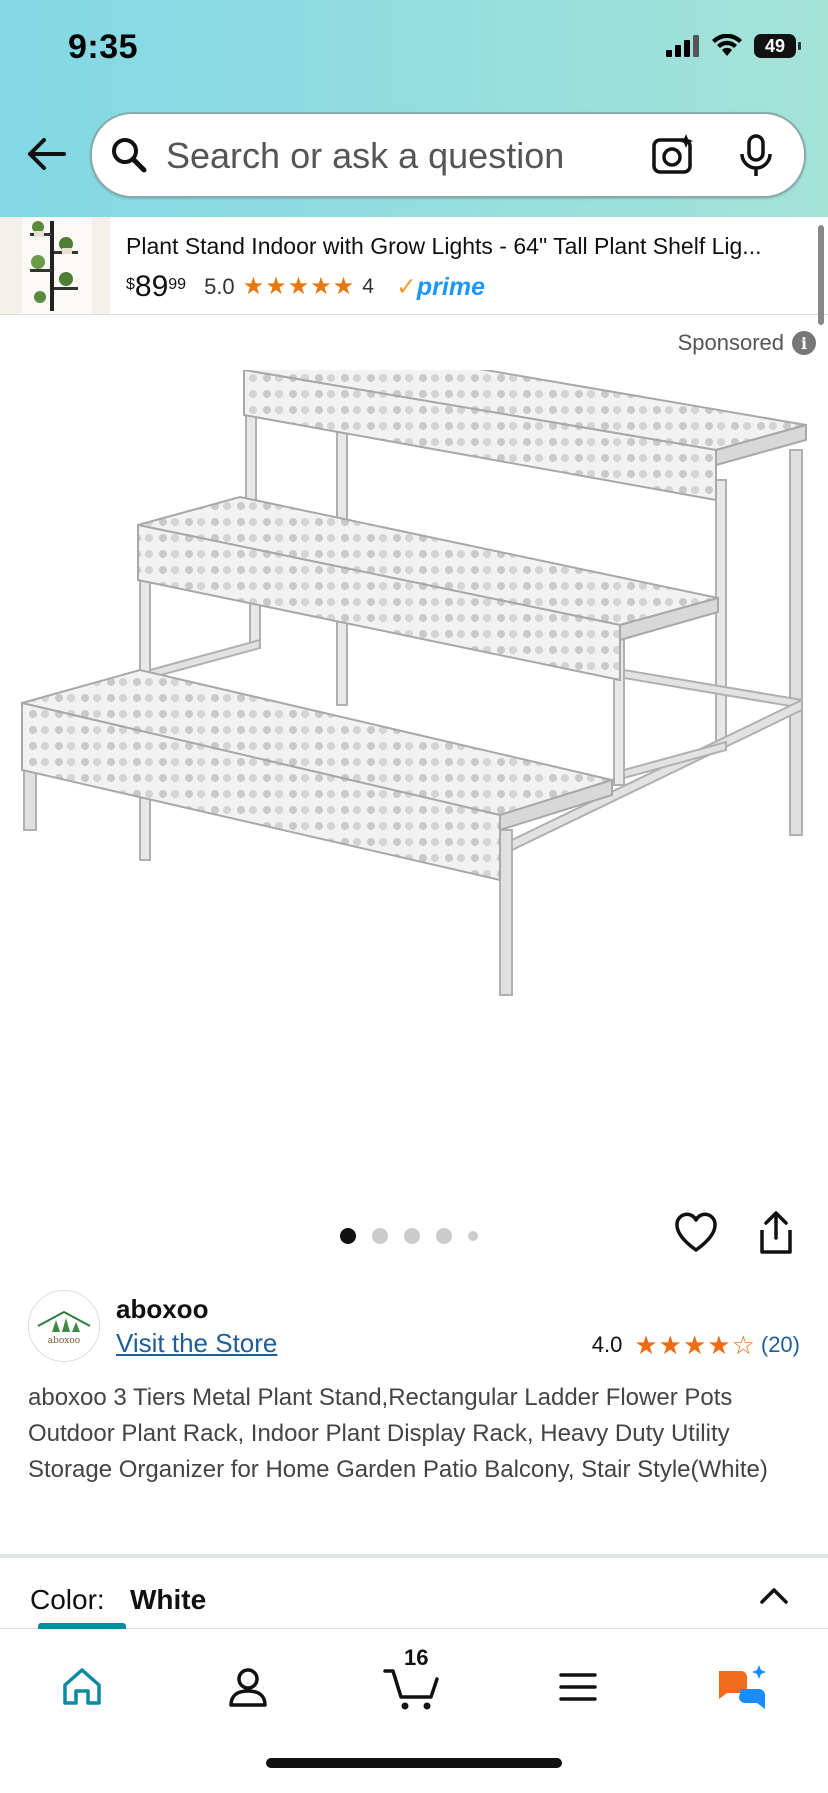  I want to click on rating-value: 4.0, so click(607, 1344).